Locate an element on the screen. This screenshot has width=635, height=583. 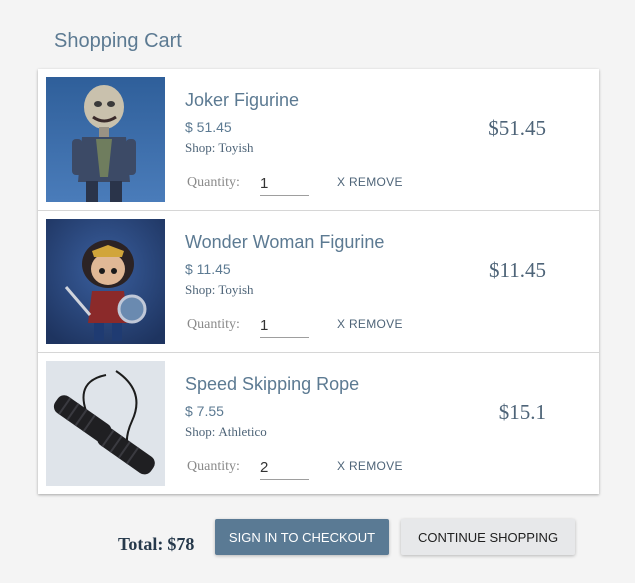
shop-info: Shop: Athletico is located at coordinates (226, 432).